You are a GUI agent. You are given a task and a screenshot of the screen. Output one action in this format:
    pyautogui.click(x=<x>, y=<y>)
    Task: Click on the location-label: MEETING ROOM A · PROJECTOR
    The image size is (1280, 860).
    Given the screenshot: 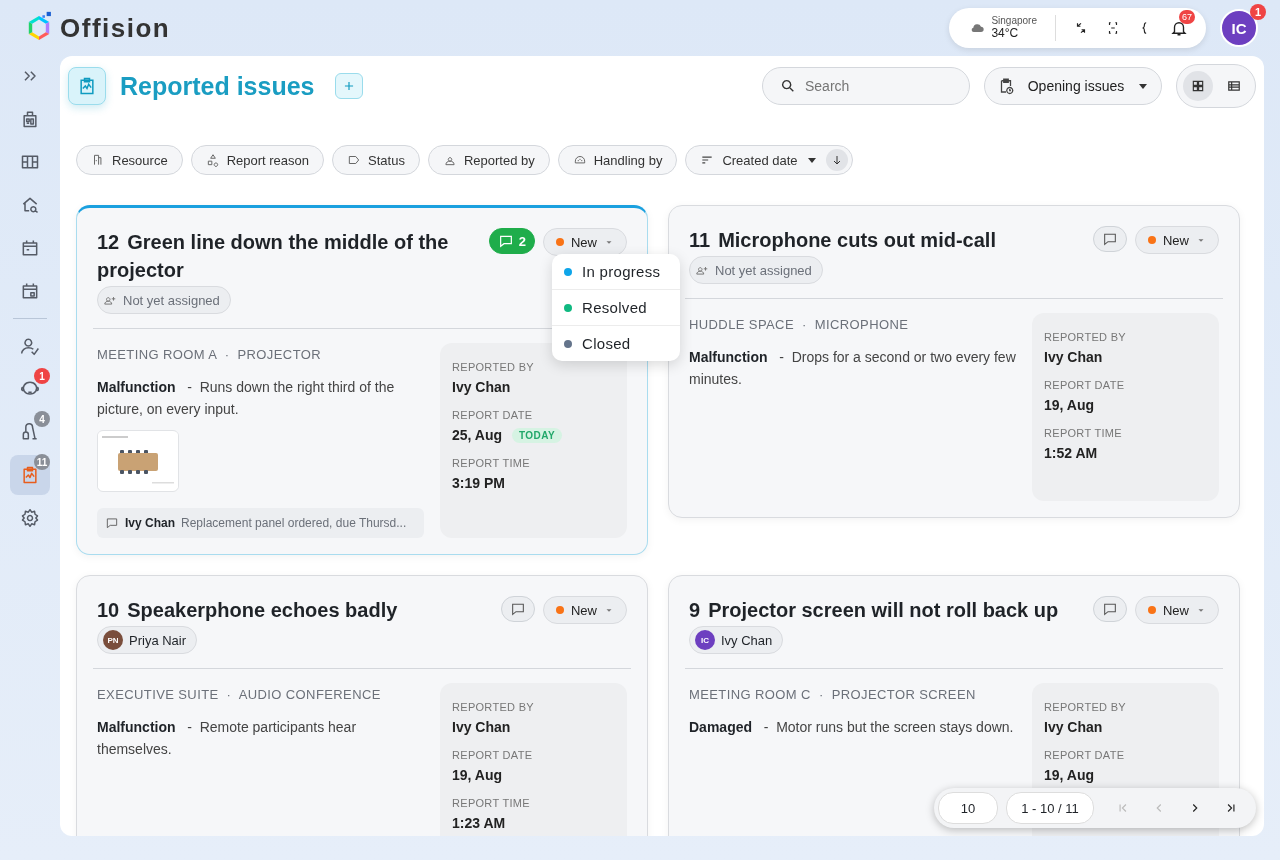 What is the action you would take?
    pyautogui.click(x=210, y=354)
    